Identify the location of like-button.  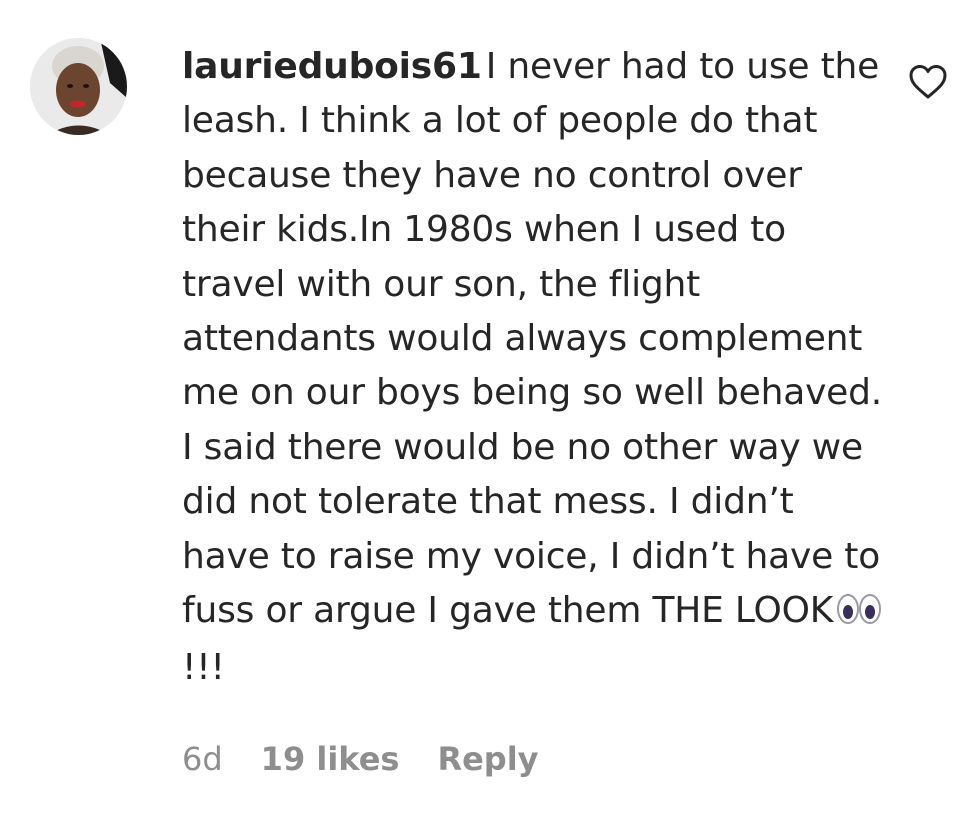
(928, 82).